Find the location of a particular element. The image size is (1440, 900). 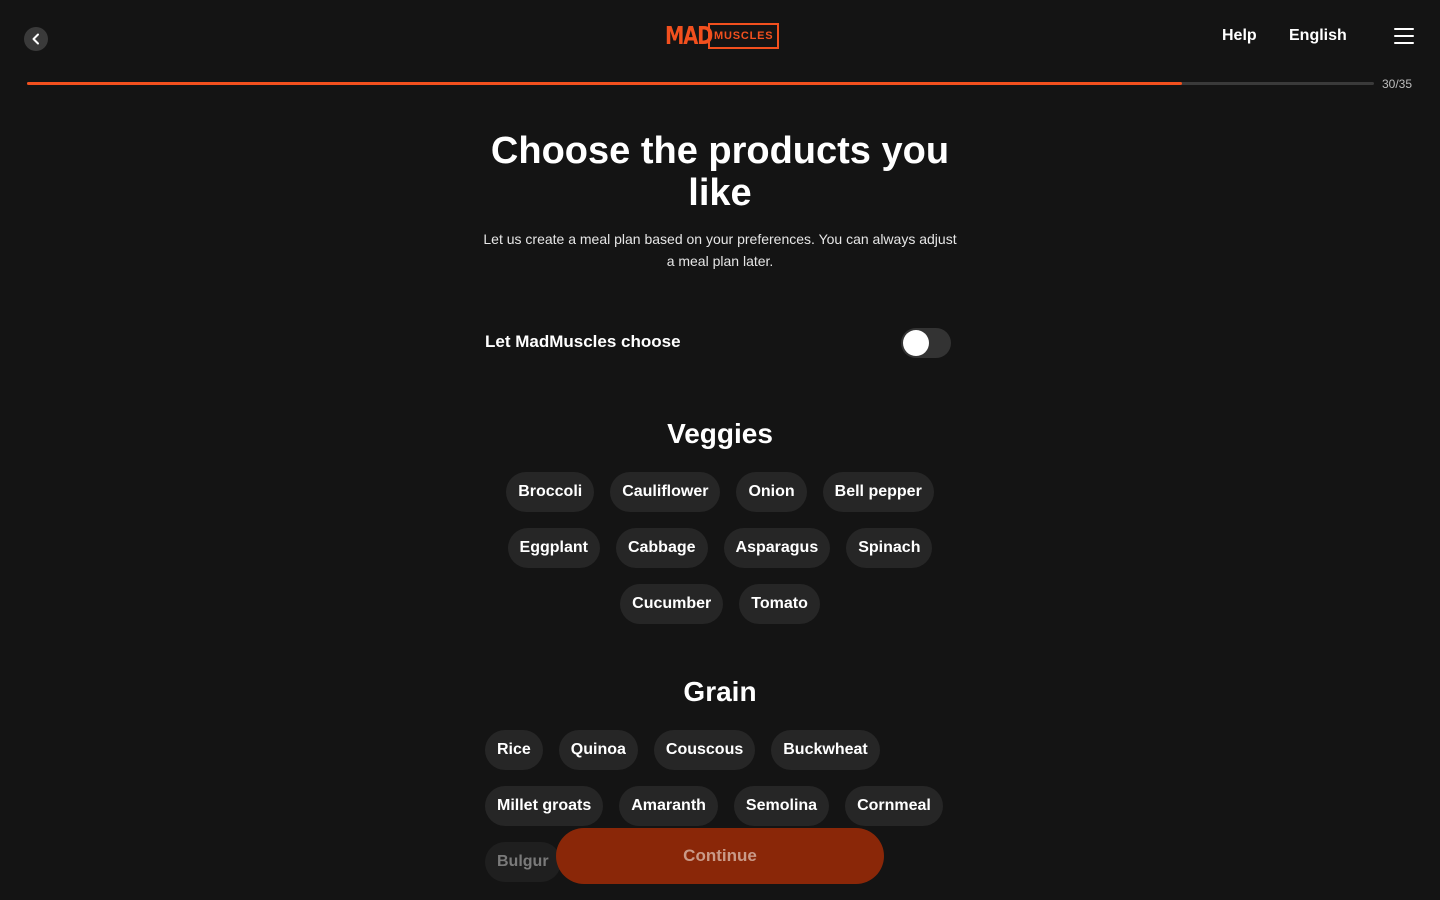

chip-amaranth: Amaranth is located at coordinates (668, 806).